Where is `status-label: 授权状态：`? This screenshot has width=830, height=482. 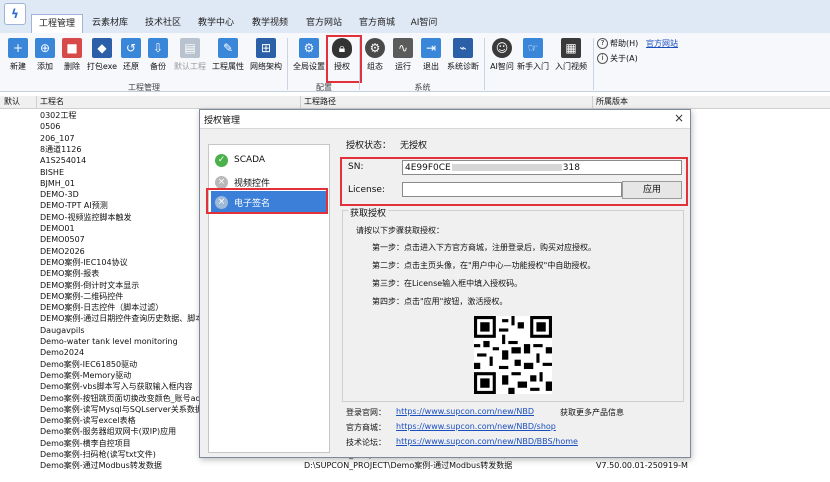 status-label: 授权状态： is located at coordinates (369, 146).